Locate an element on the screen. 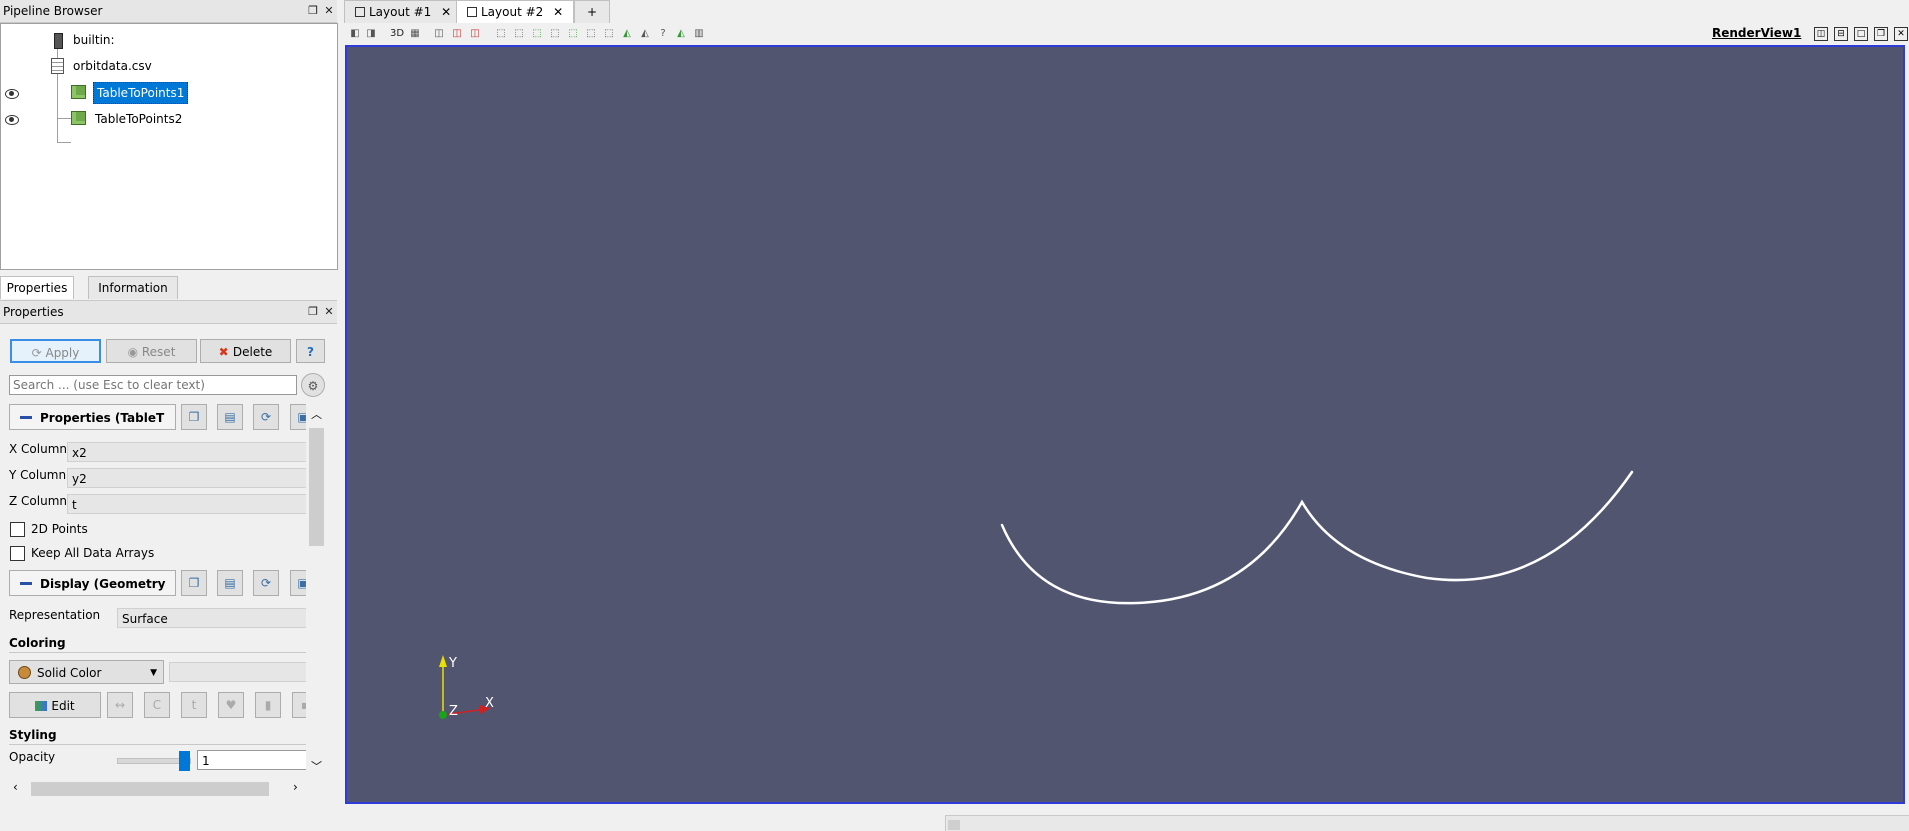  z-column-select: t is located at coordinates (186, 504).